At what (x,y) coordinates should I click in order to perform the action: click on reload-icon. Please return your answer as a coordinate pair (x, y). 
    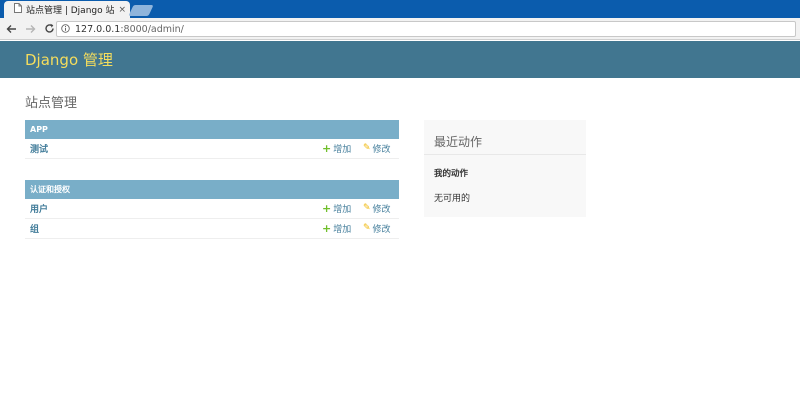
    Looking at the image, I should click on (49, 29).